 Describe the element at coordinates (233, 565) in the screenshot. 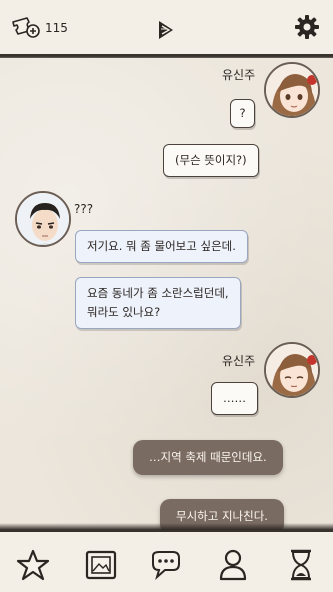

I see `person-icon` at that location.